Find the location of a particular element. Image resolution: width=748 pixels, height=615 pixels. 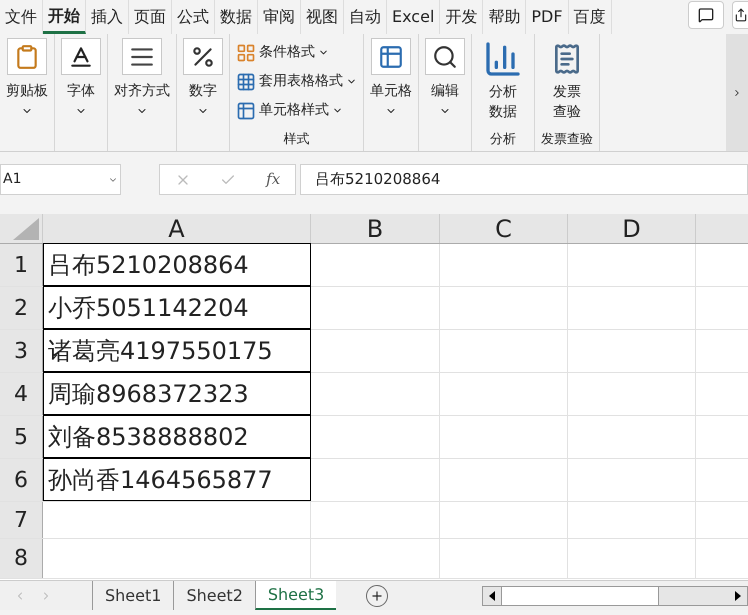

table-icon is located at coordinates (391, 57).